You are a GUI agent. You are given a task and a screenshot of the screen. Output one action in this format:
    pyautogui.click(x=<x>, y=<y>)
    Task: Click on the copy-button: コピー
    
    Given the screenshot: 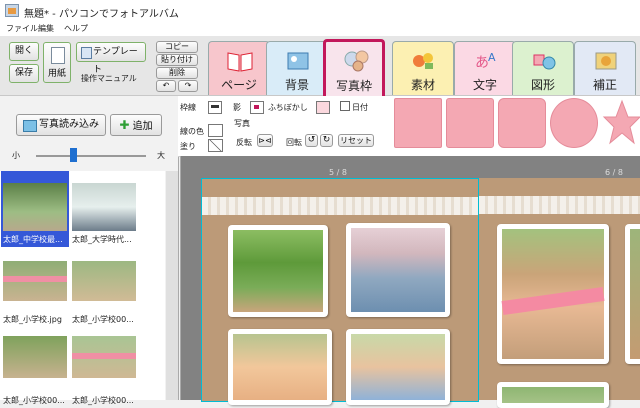 What is the action you would take?
    pyautogui.click(x=177, y=47)
    